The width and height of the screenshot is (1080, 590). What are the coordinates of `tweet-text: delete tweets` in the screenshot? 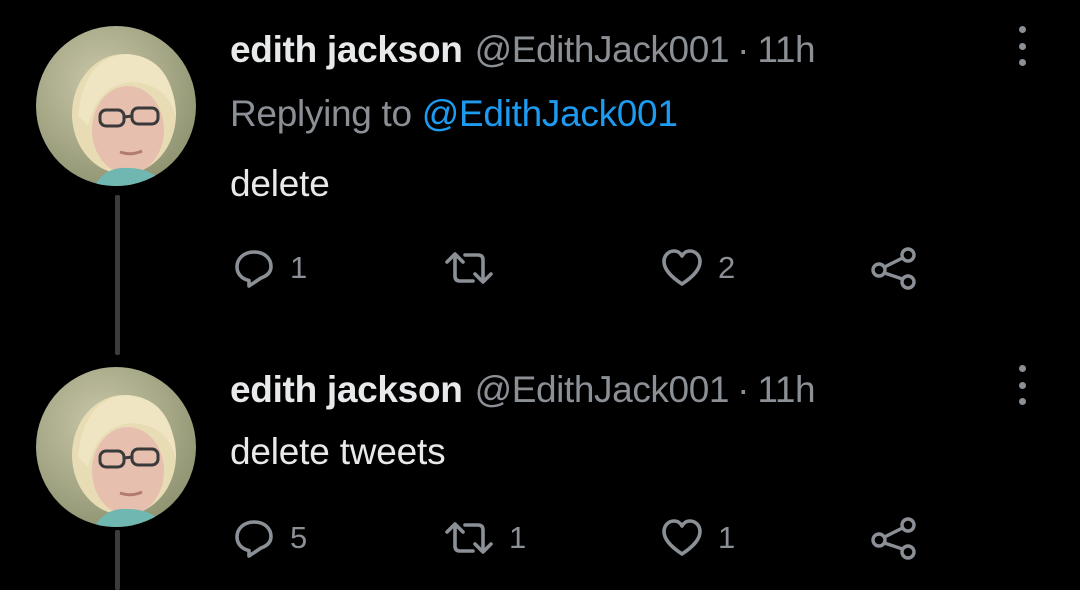 It's located at (338, 451).